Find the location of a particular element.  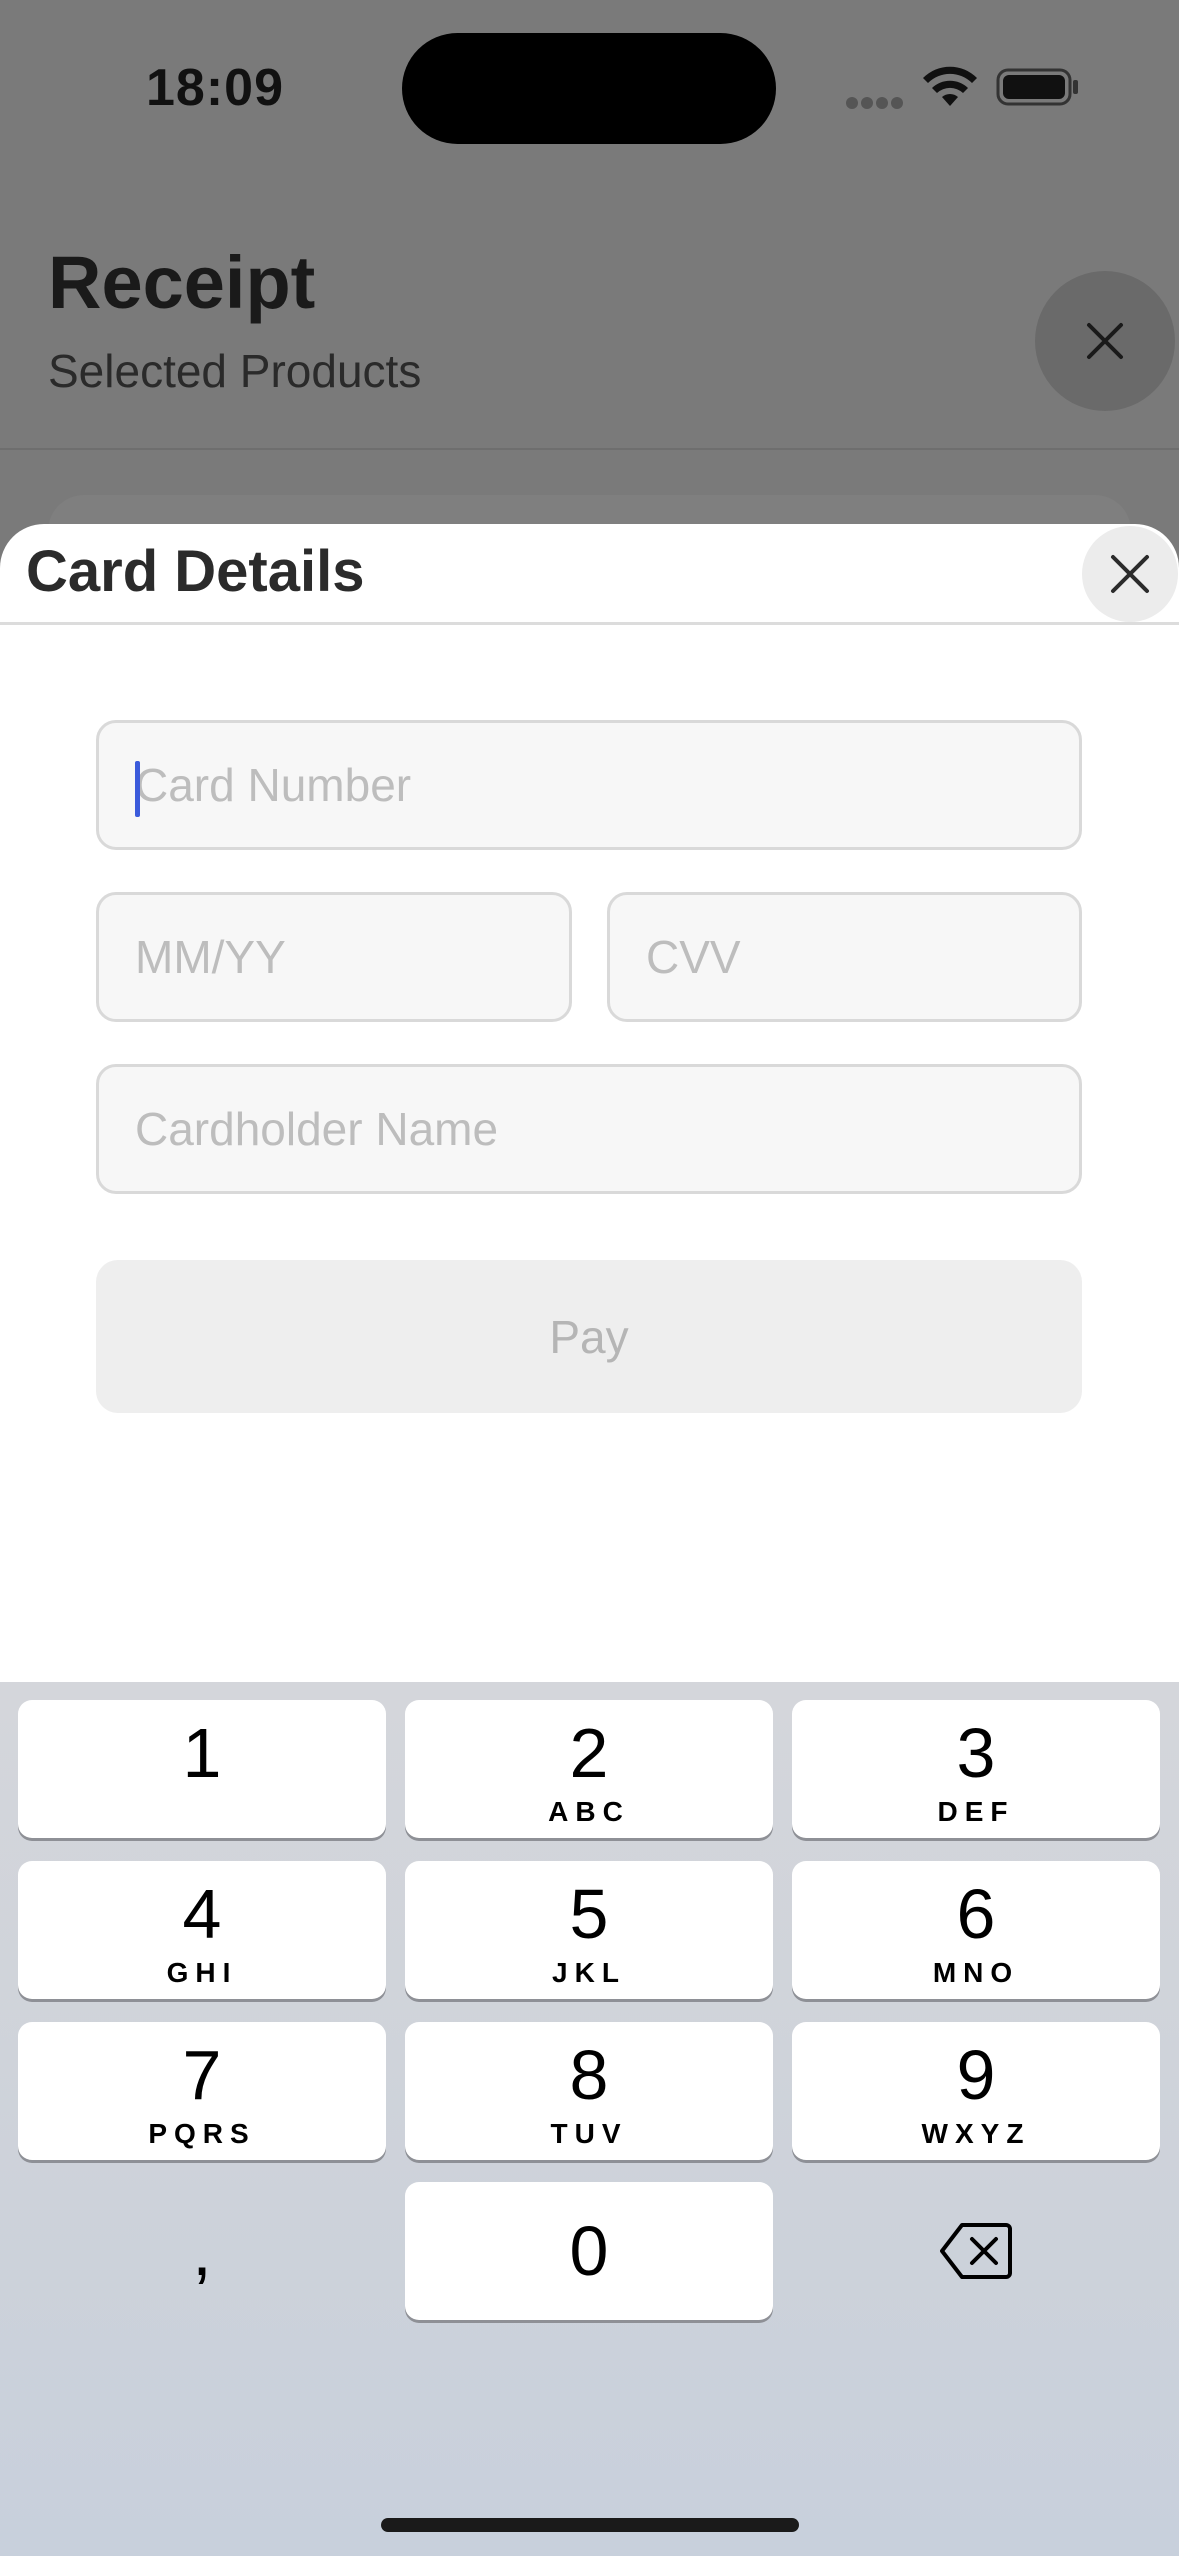

key-digit: 2 is located at coordinates (589, 1753).